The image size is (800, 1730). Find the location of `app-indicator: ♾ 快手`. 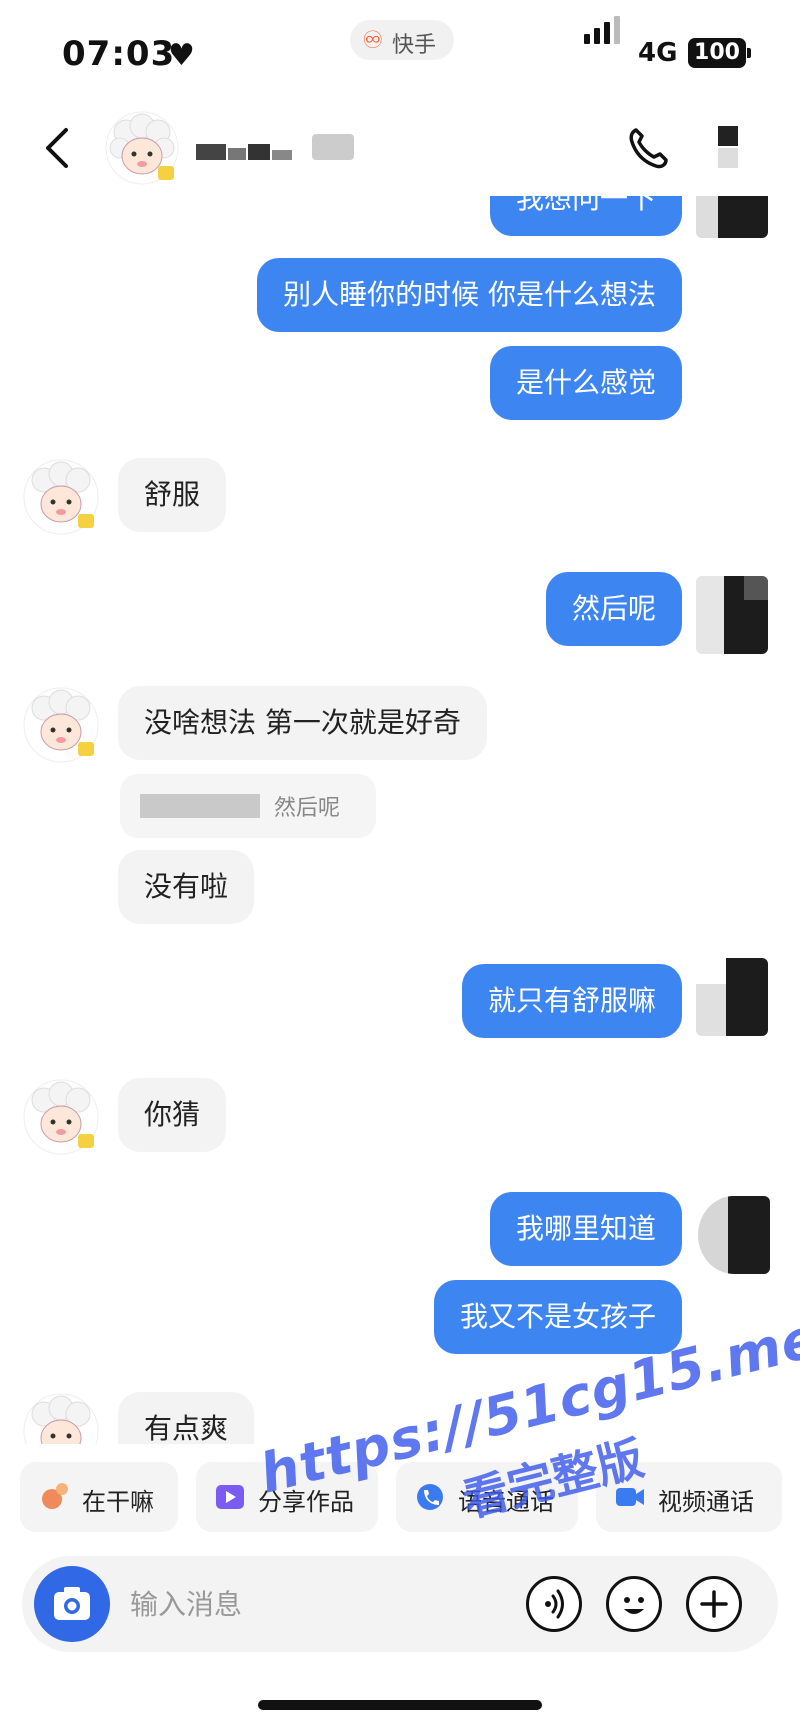

app-indicator: ♾ 快手 is located at coordinates (402, 40).